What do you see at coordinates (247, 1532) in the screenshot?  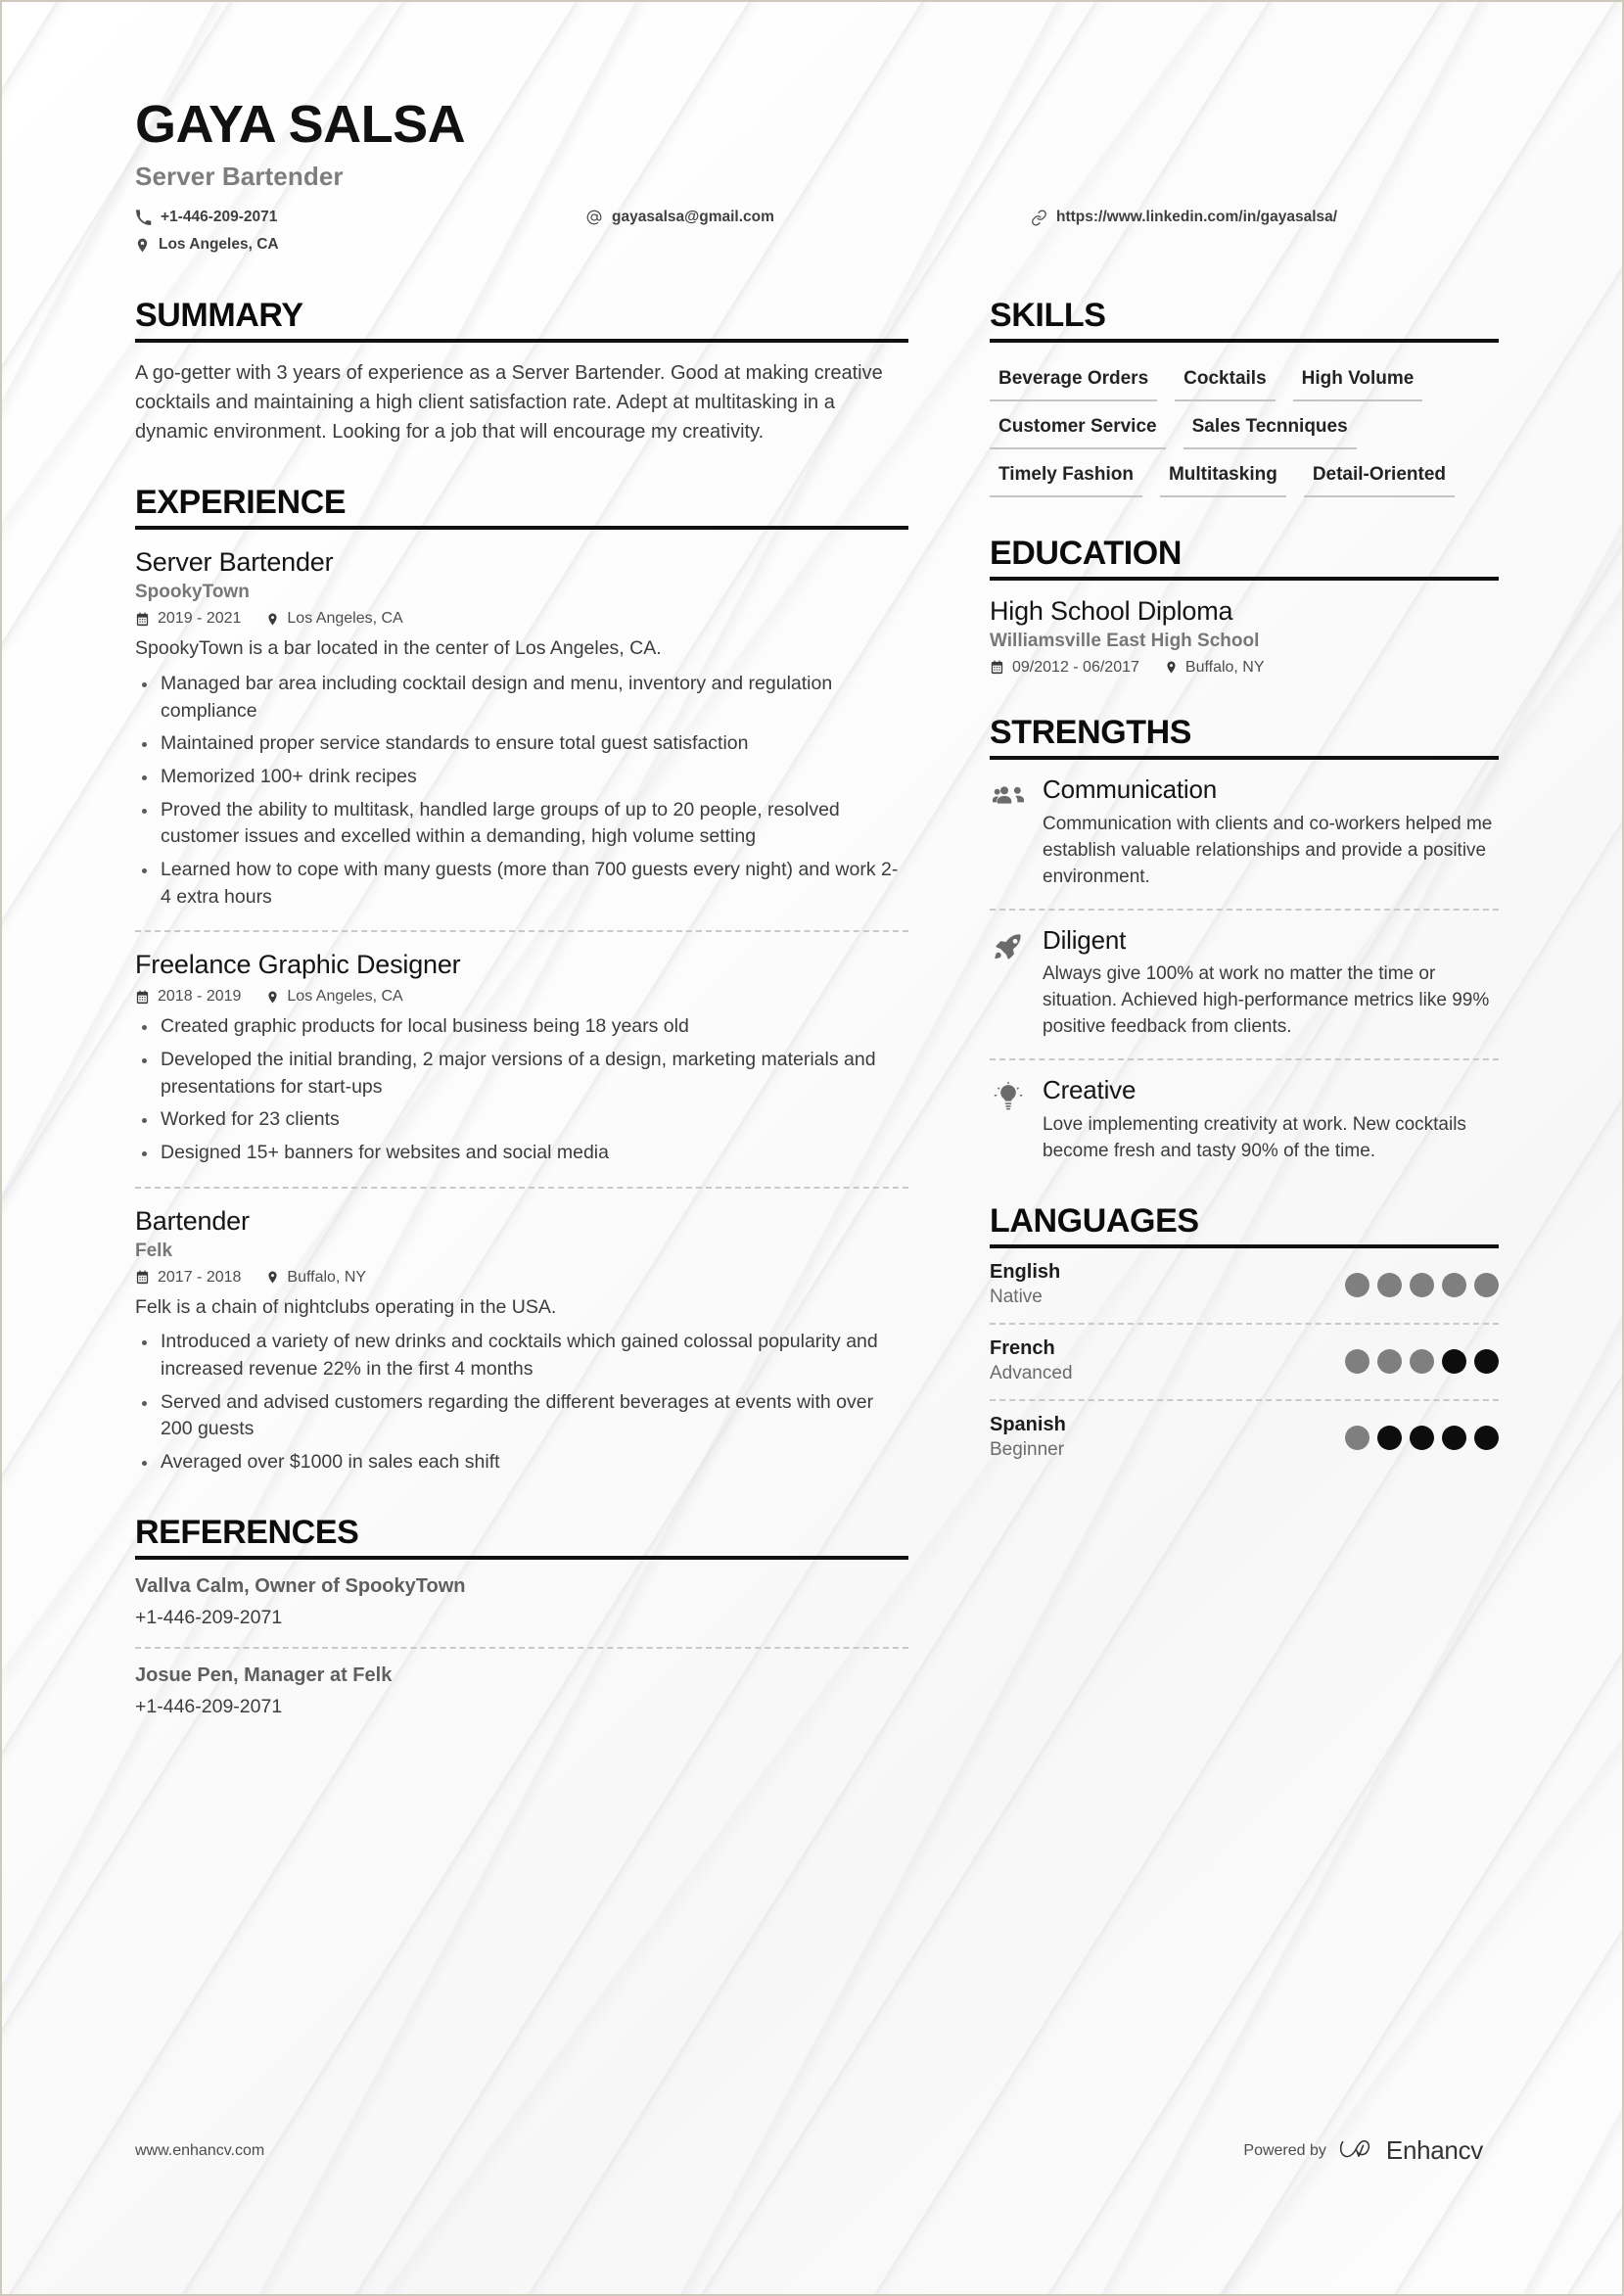 I see `references-heading: REFERENCES` at bounding box center [247, 1532].